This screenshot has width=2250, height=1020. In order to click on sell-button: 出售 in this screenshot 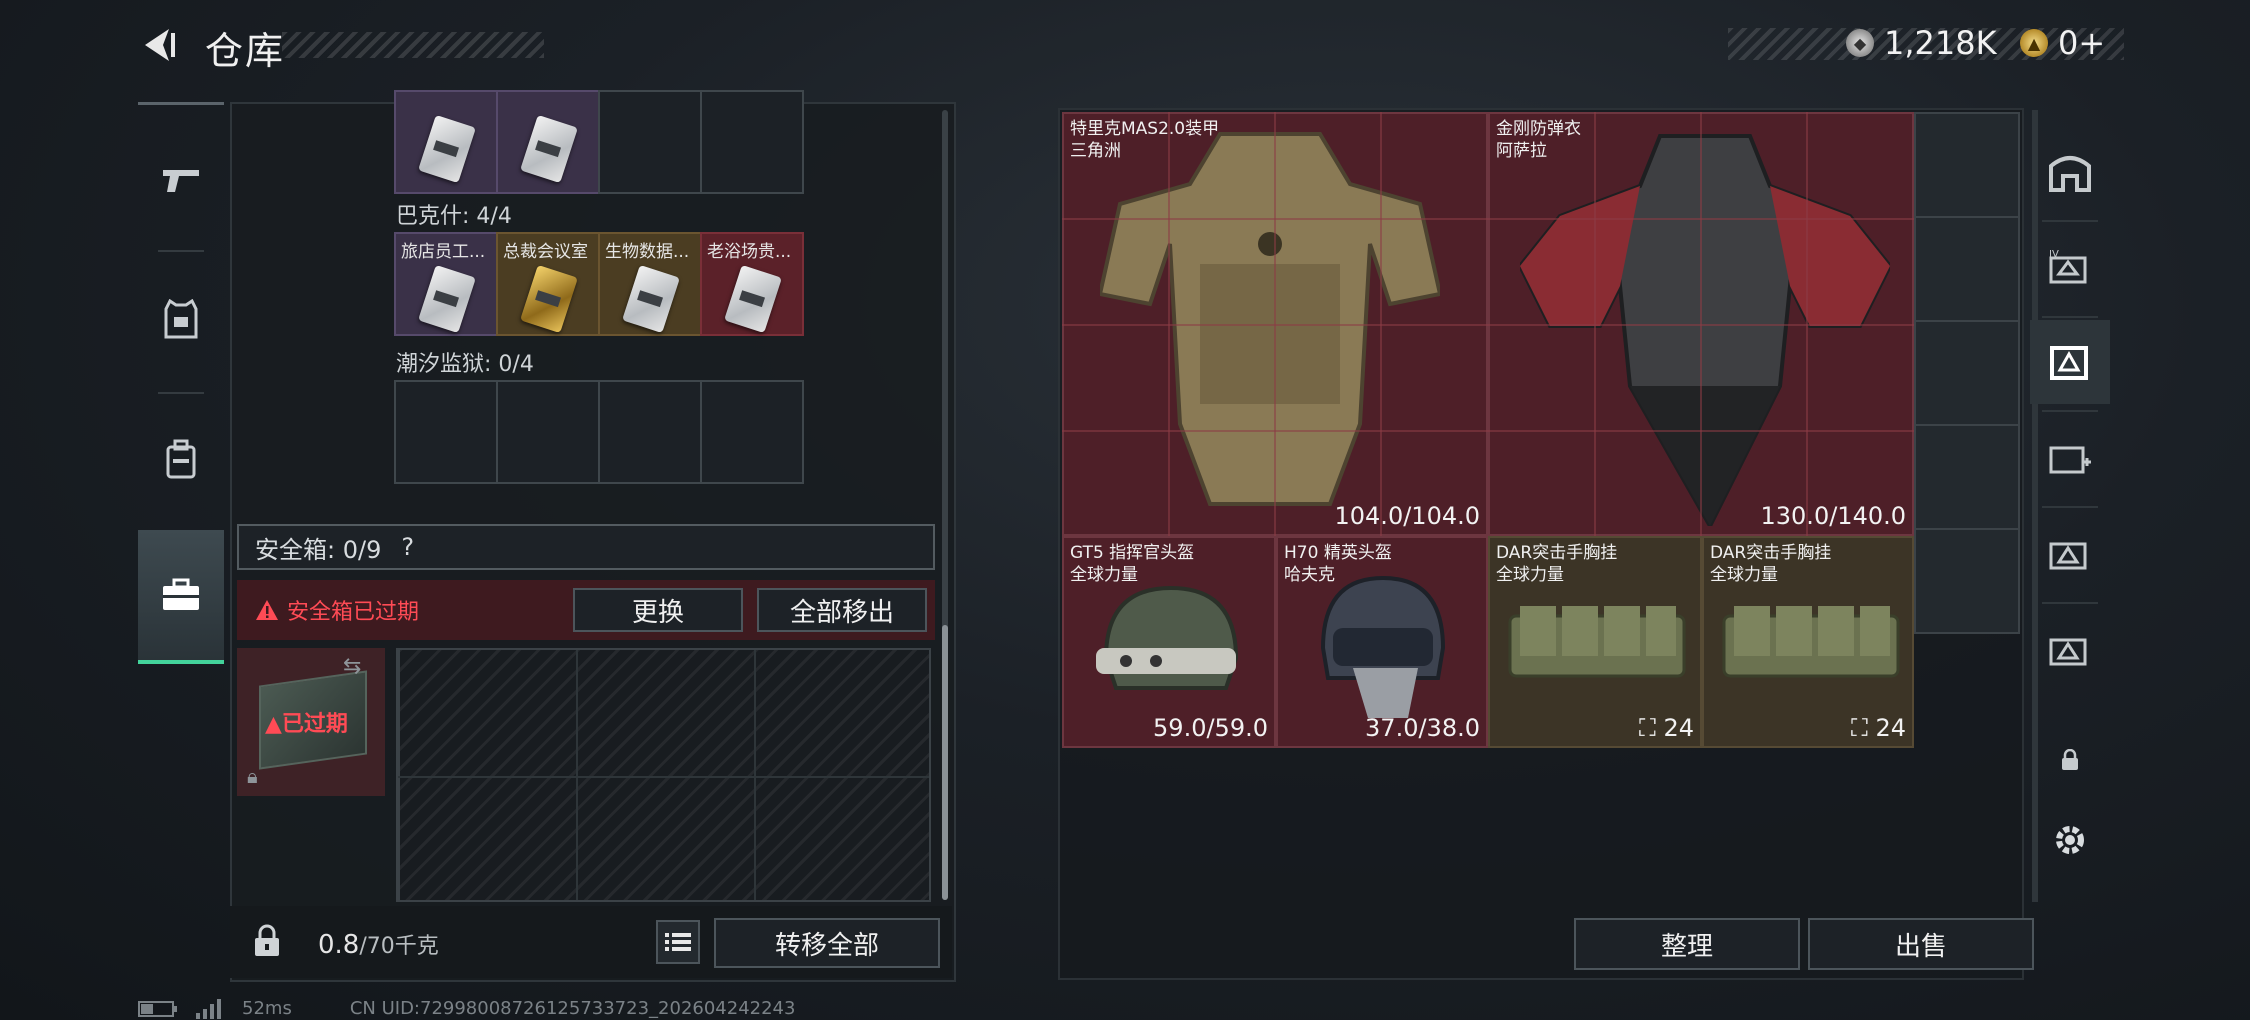, I will do `click(1921, 944)`.